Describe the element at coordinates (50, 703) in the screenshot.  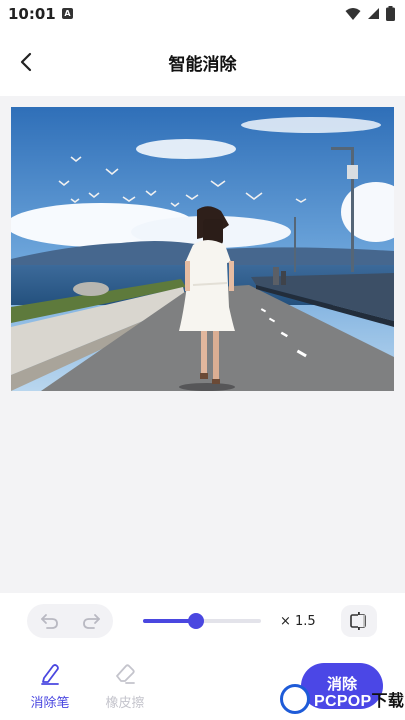
I see `tool-label-eraser-pen: 消除笔` at that location.